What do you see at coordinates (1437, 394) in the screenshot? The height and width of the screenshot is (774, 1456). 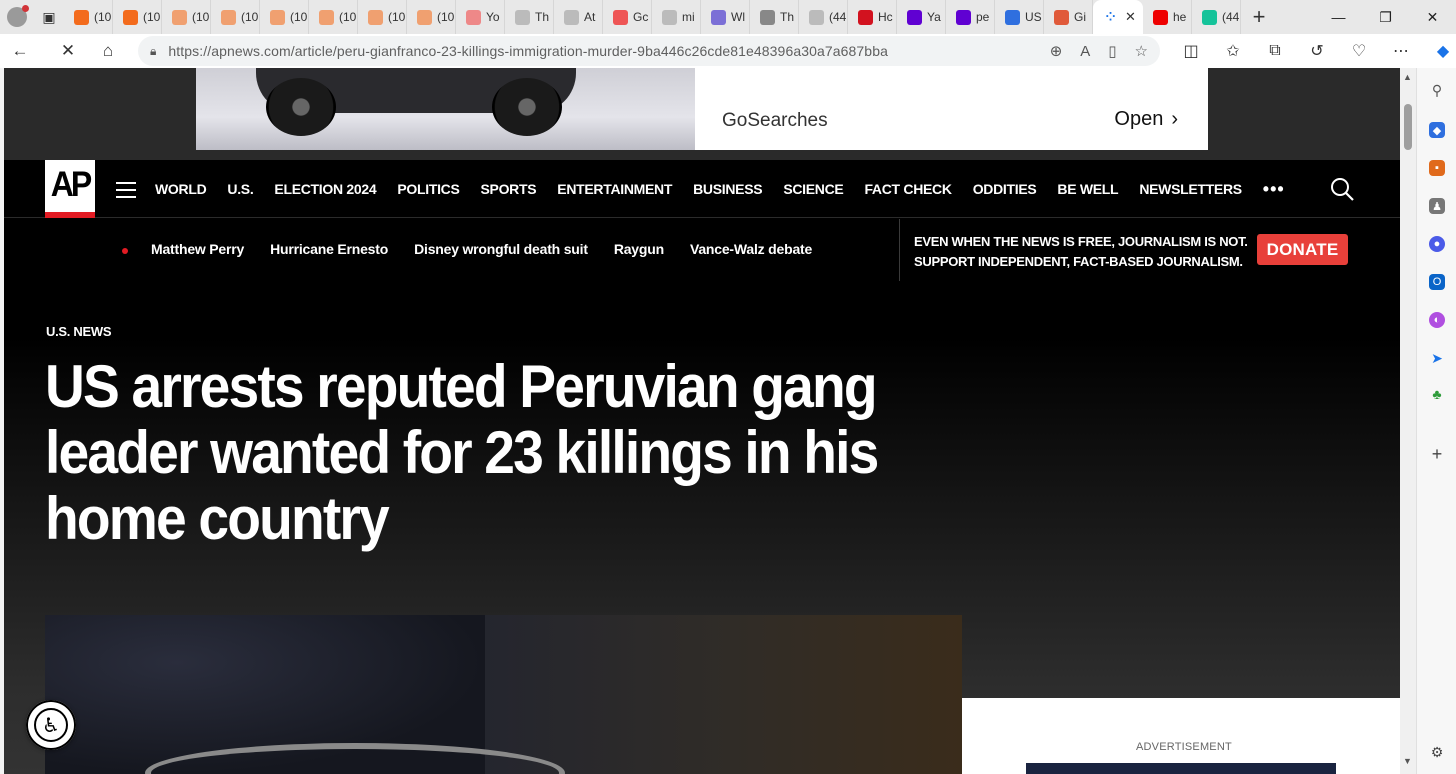 I see `tree-icon: ♣` at bounding box center [1437, 394].